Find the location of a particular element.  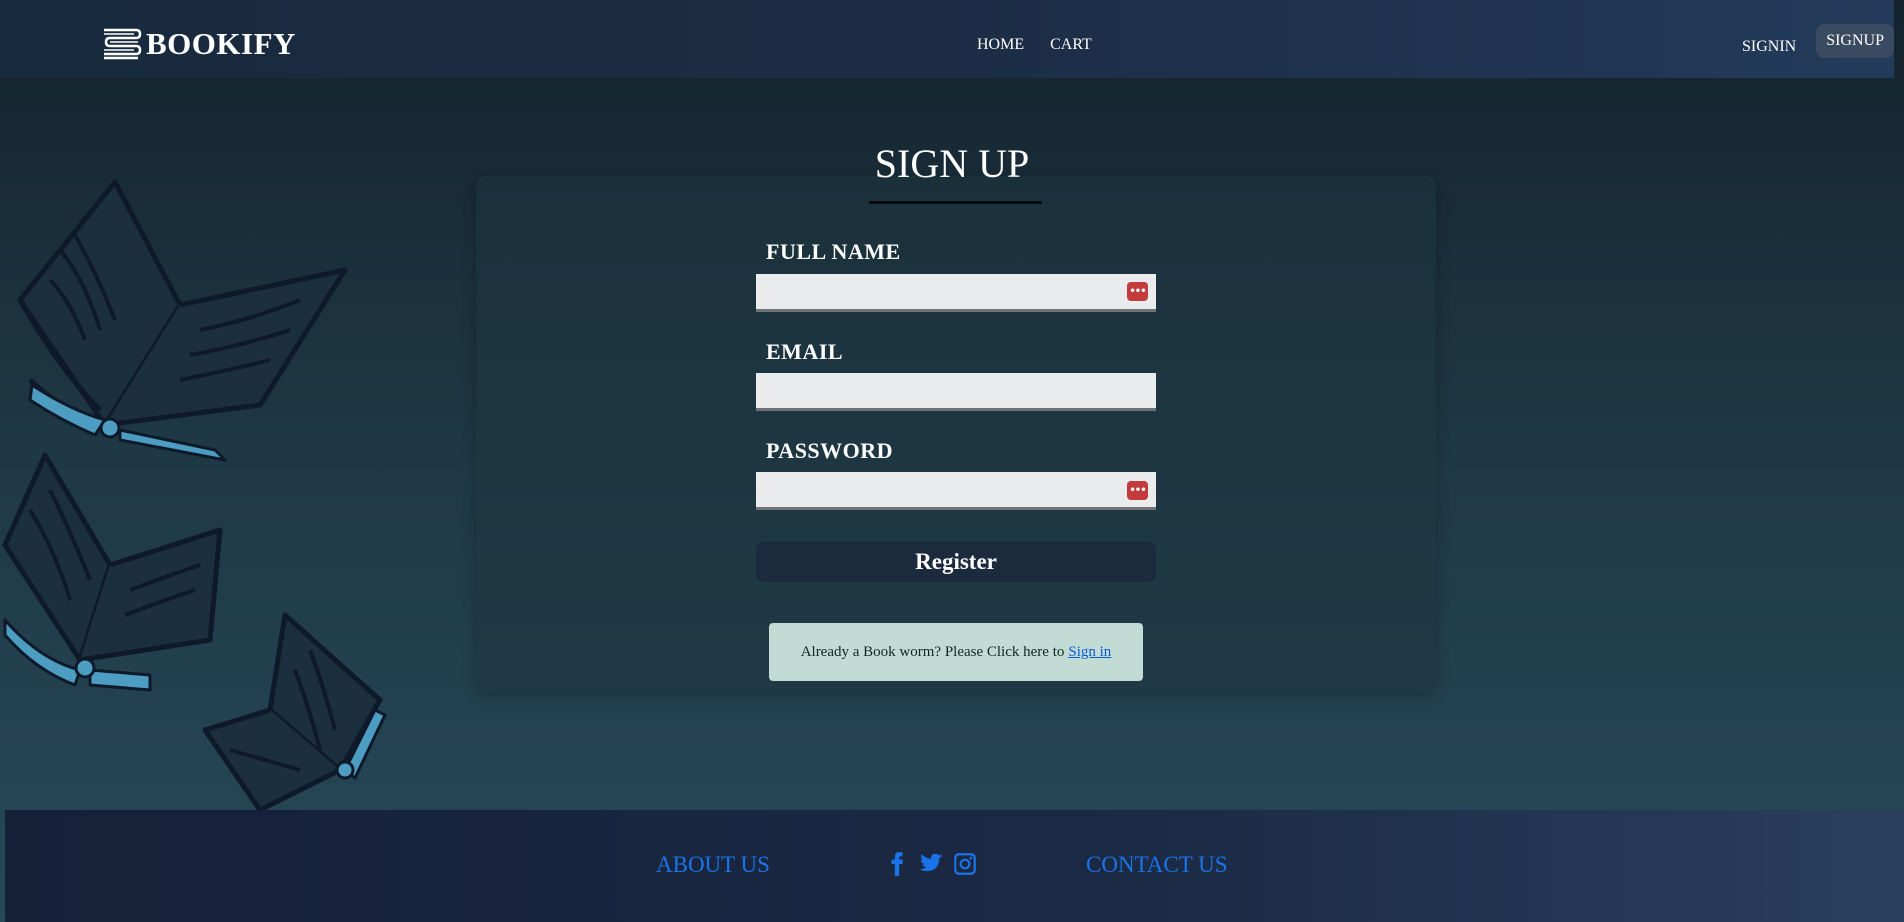

book-illustration-top is located at coordinates (182, 320).